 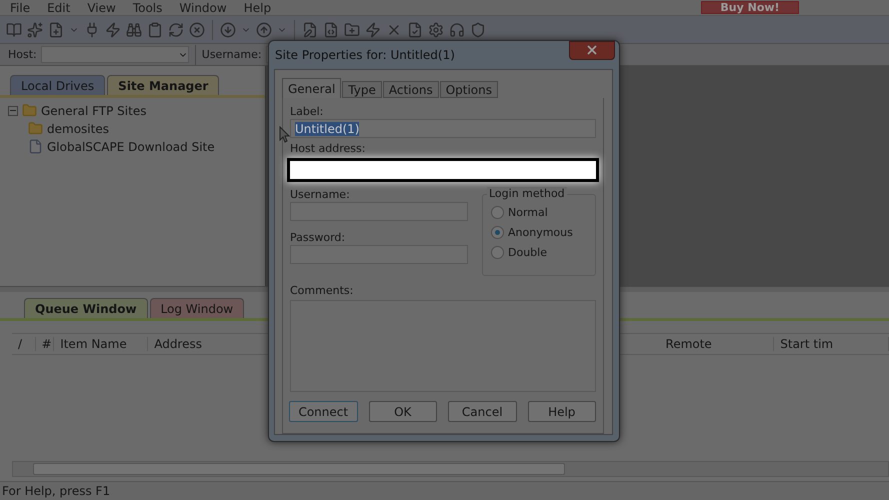 I want to click on collapse-toggle, so click(x=13, y=111).